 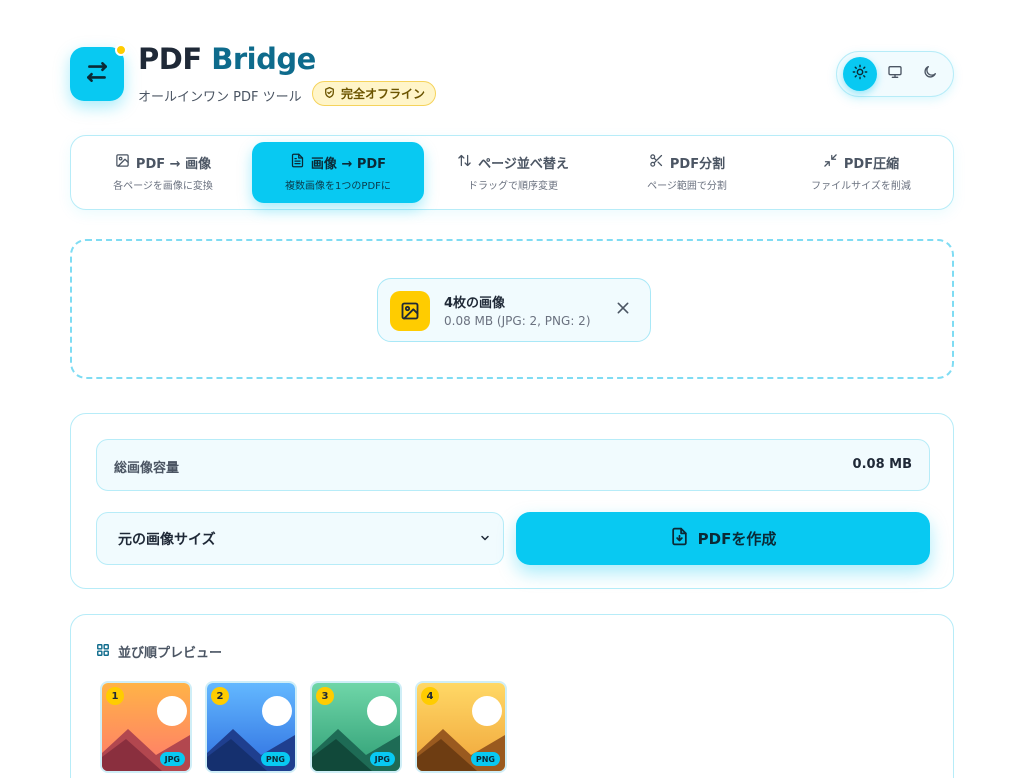 What do you see at coordinates (513, 186) in the screenshot?
I see `tab-description: ドラッグで順序変更` at bounding box center [513, 186].